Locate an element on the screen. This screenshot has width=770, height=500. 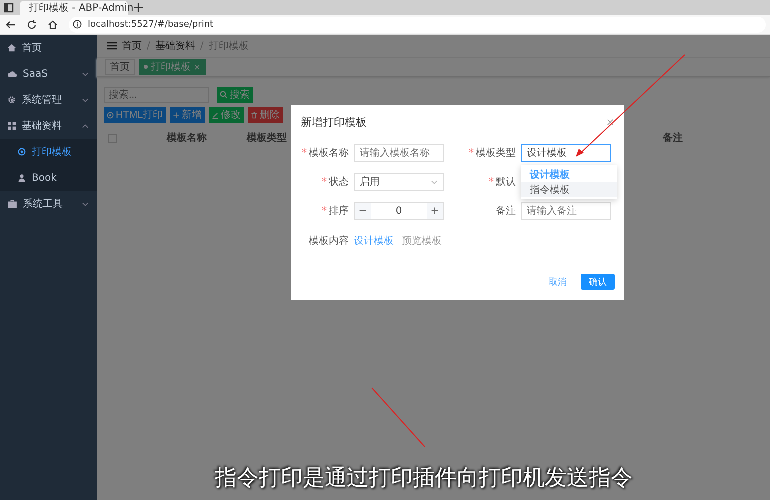
cloud-icon is located at coordinates (12, 74).